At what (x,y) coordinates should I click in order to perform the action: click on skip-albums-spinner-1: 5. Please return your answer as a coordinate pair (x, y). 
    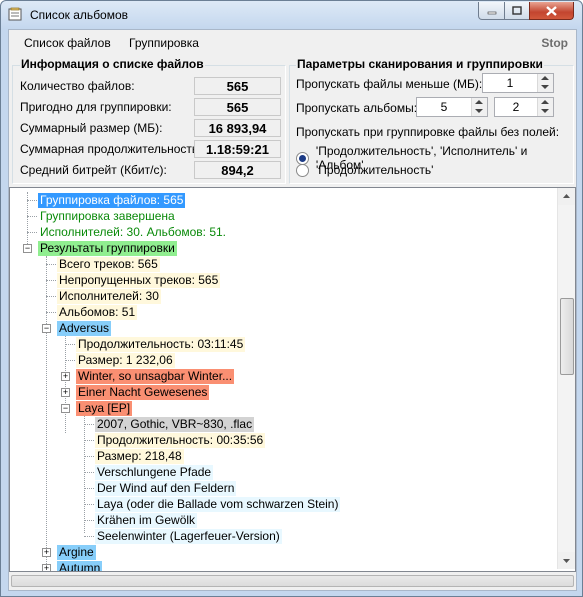
    Looking at the image, I should click on (452, 107).